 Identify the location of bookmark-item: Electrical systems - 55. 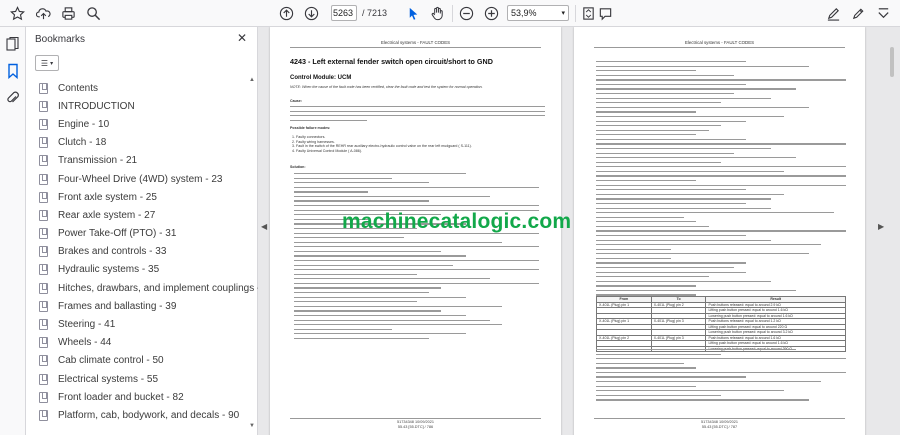
(146, 379).